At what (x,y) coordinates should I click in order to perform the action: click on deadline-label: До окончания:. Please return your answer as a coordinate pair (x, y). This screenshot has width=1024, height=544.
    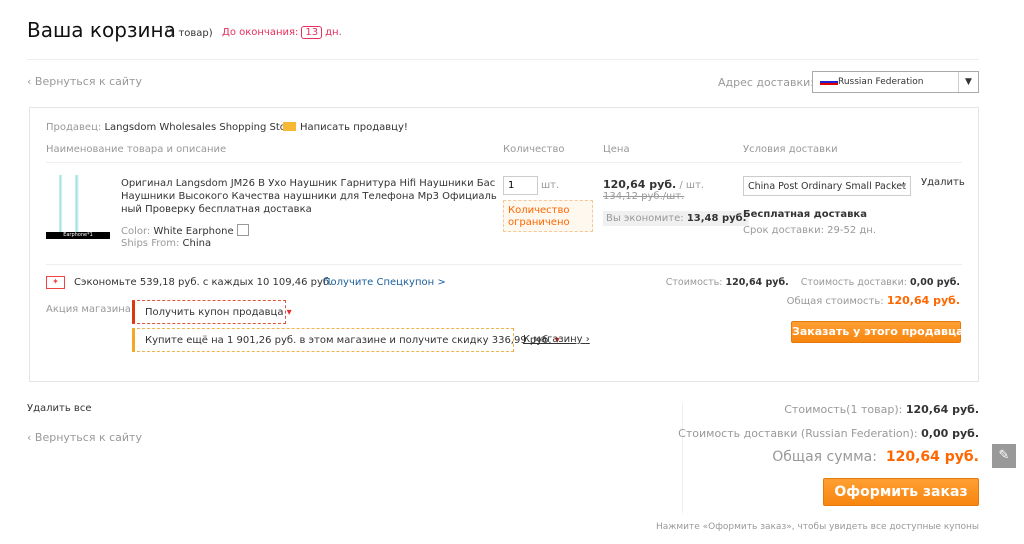
    Looking at the image, I should click on (260, 32).